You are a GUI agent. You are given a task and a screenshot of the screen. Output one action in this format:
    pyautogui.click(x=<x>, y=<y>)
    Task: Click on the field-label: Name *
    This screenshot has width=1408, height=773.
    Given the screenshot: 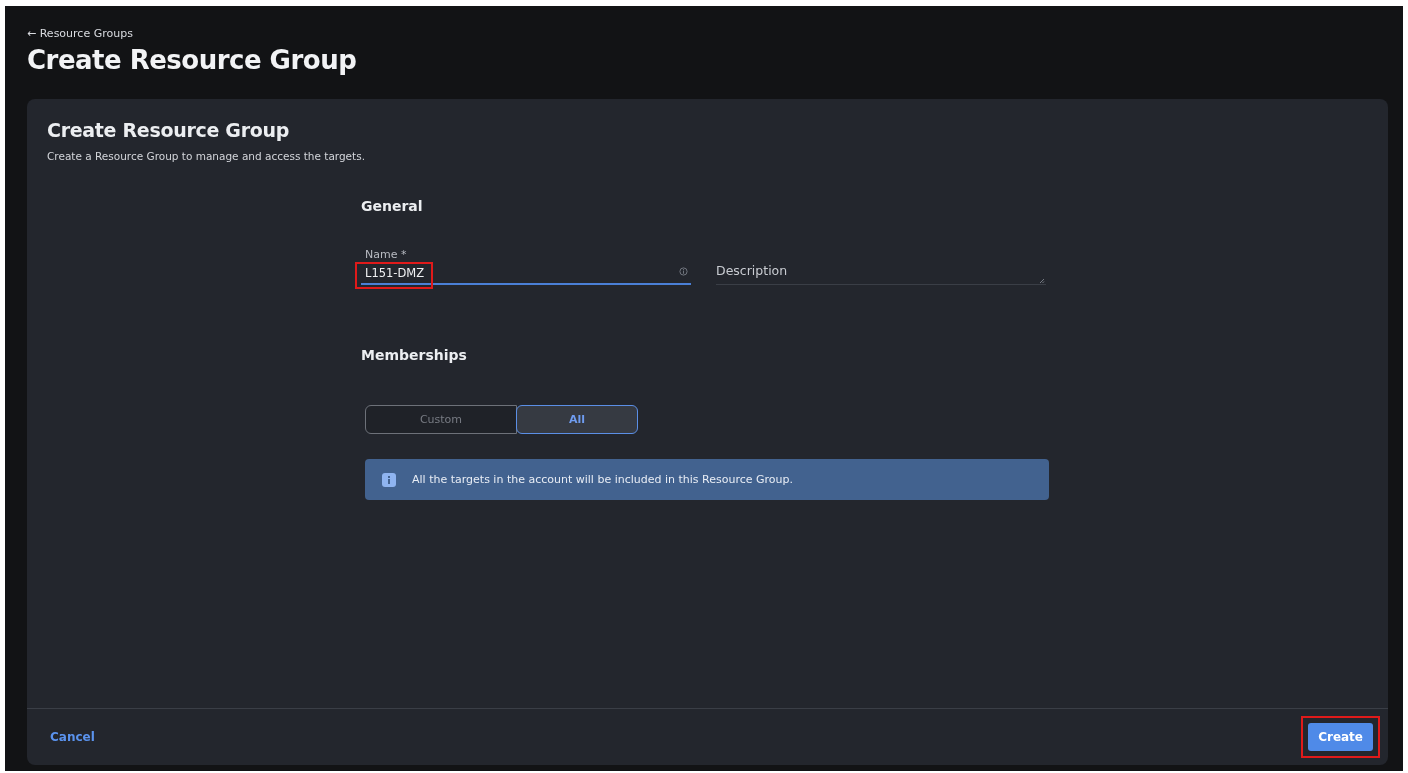 What is the action you would take?
    pyautogui.click(x=386, y=254)
    